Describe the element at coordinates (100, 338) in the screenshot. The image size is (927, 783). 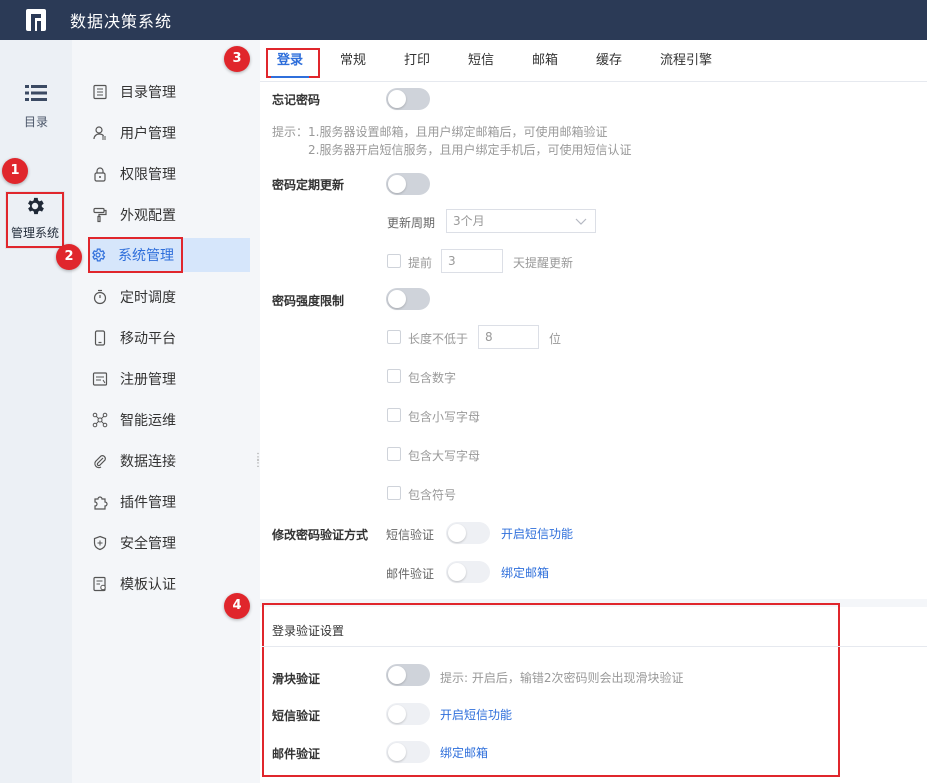
I see `mobile-icon` at that location.